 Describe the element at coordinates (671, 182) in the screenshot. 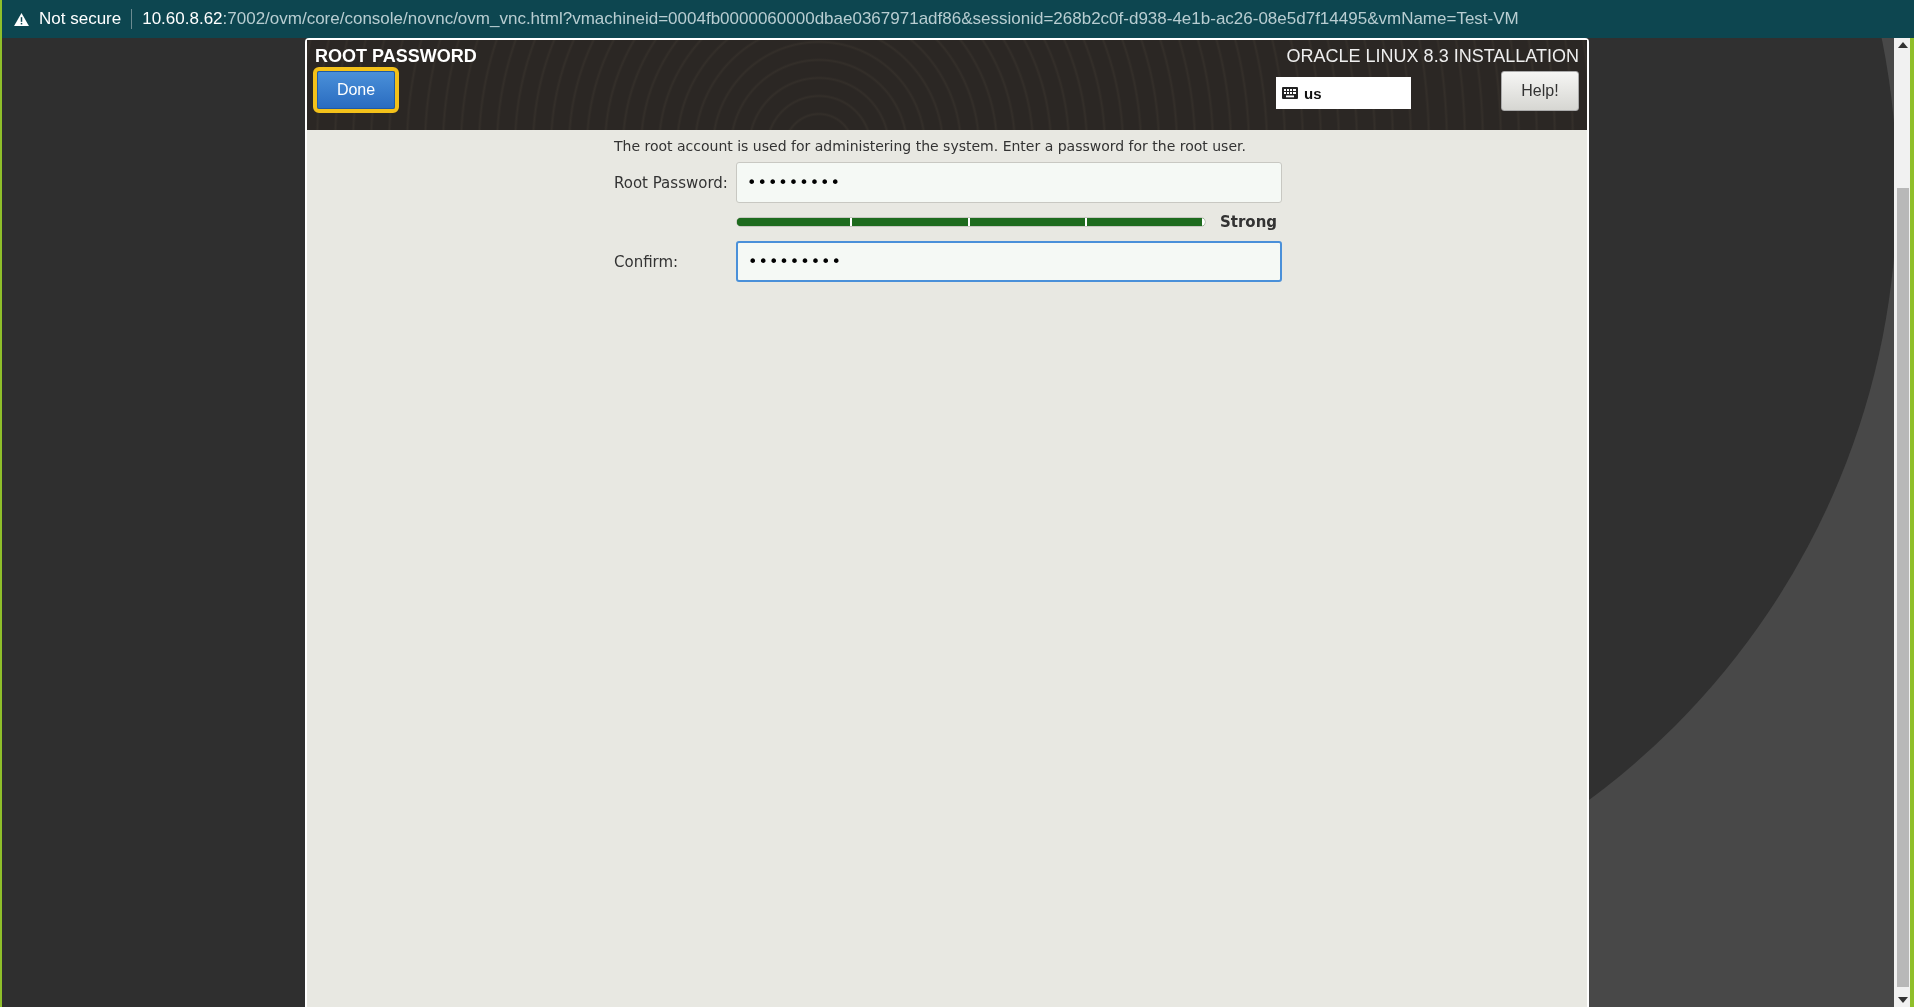

I see `field-label: Root Password:` at that location.